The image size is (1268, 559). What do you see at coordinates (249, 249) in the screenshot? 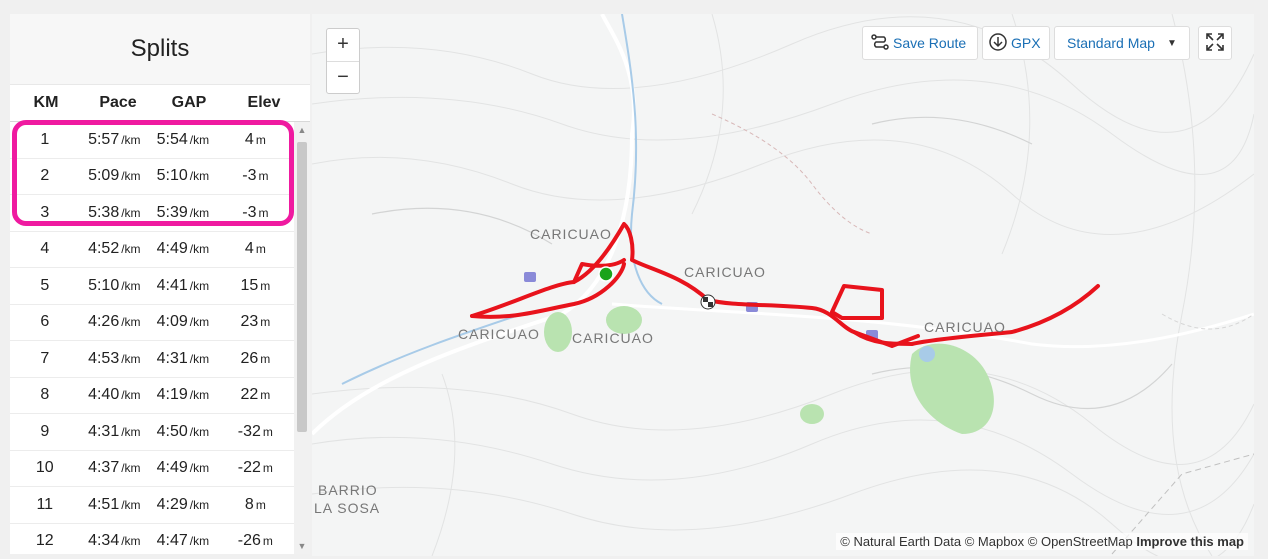
I see `split-elev-value: 4` at bounding box center [249, 249].